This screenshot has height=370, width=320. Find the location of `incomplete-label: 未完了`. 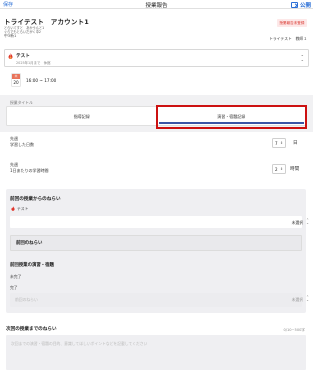

incomplete-label: 未完了 is located at coordinates (16, 276).